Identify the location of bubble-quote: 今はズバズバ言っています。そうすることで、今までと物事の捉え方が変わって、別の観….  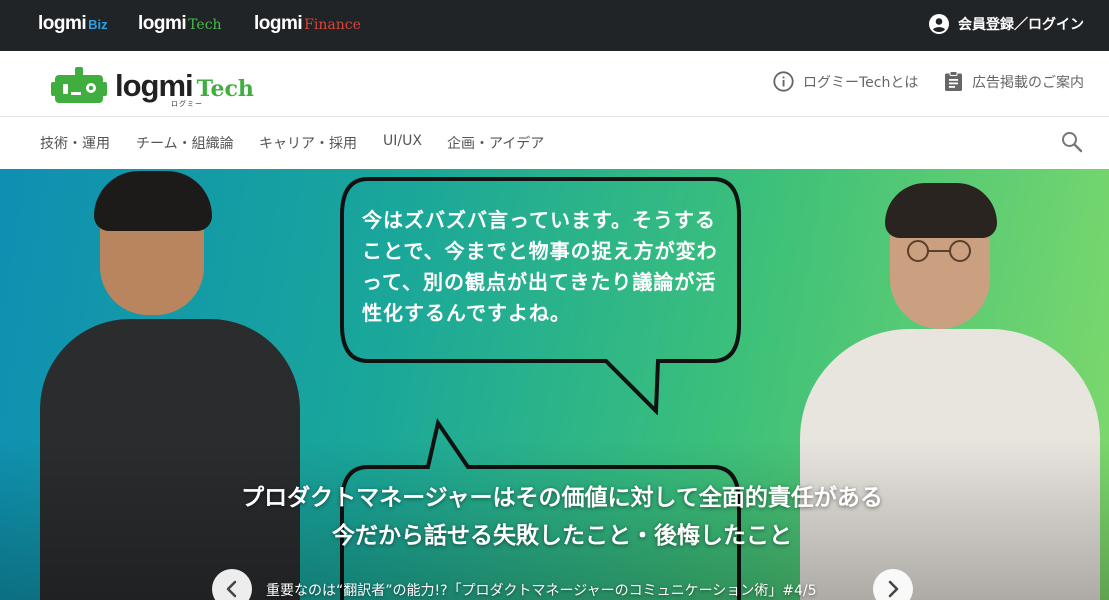
(540, 266).